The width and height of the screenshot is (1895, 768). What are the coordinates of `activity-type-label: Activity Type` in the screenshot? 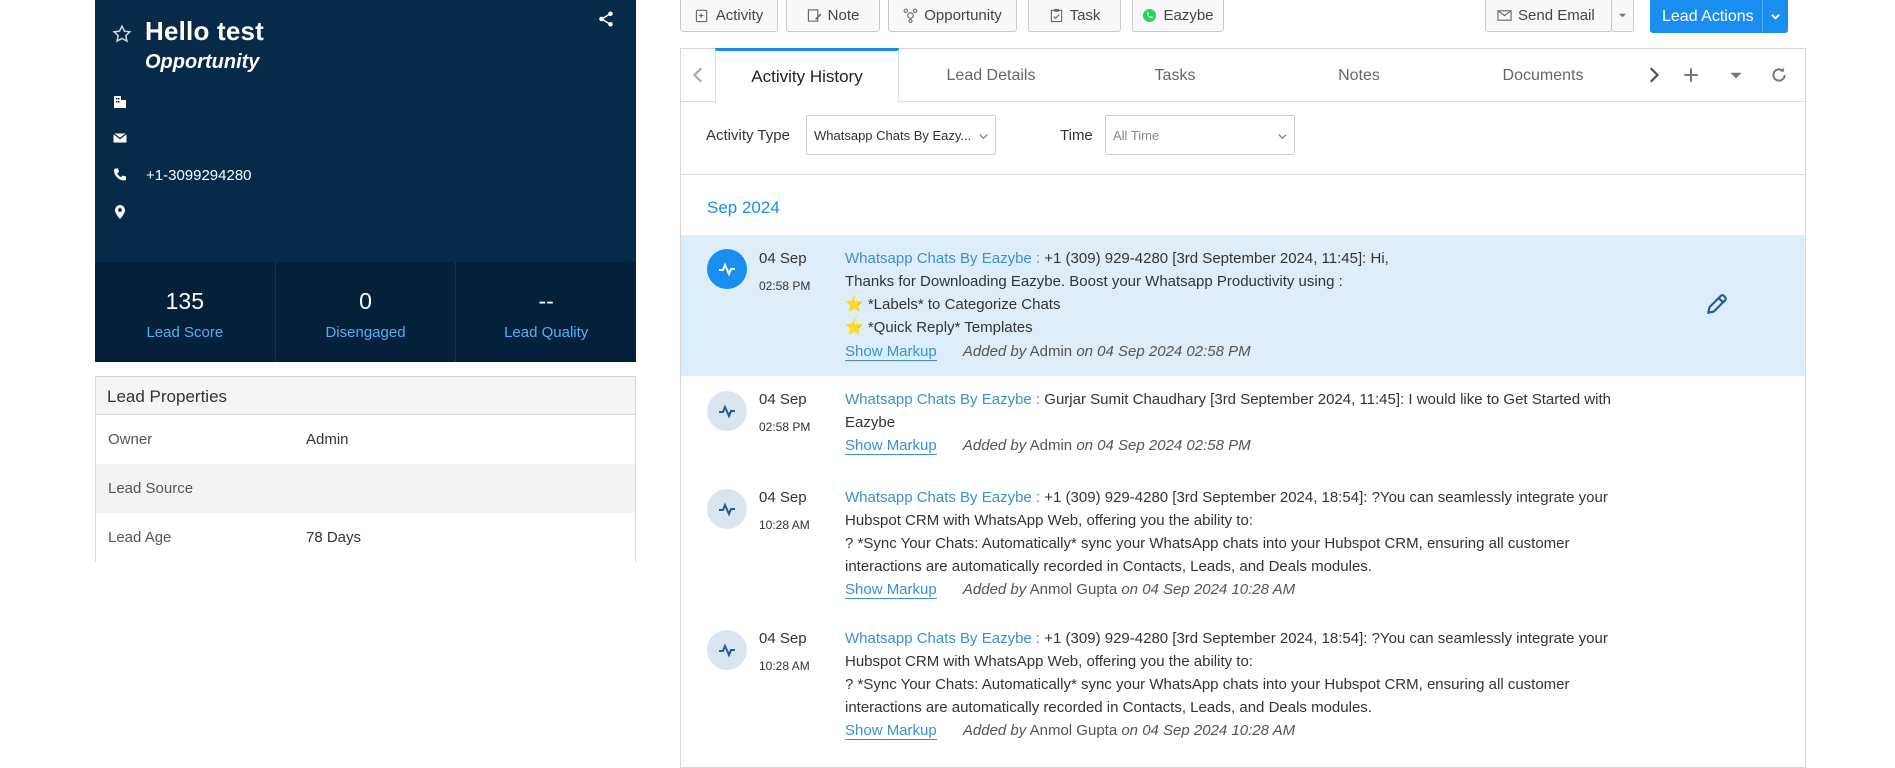 It's located at (748, 135).